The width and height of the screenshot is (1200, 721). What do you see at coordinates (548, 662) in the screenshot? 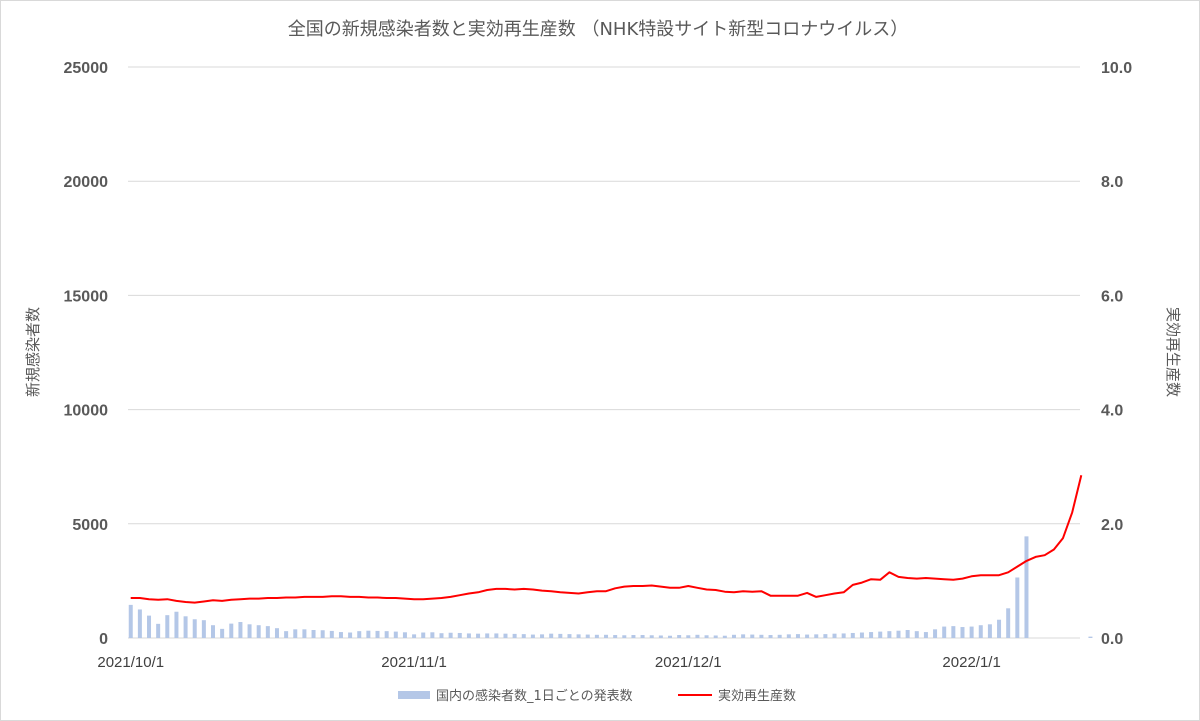
I see `x-axis-ticks: 2021/10/1 2021/11/1 2021/12/1 2022/1/1` at bounding box center [548, 662].